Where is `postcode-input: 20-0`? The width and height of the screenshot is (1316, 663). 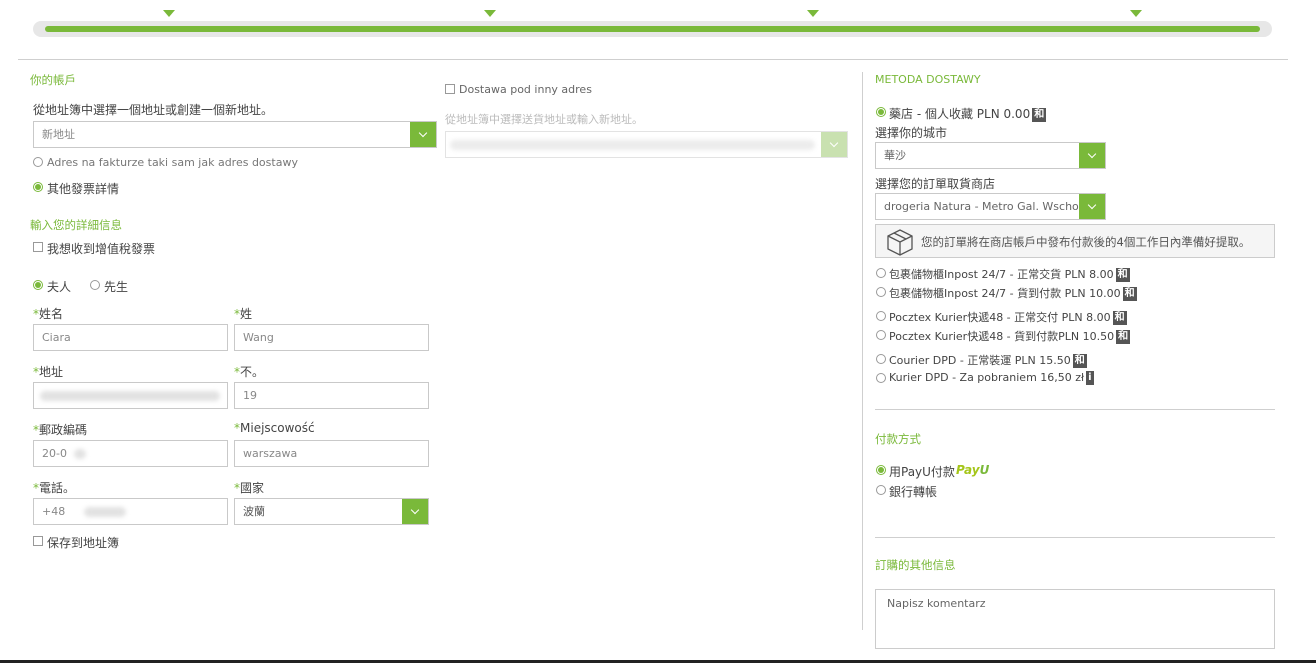
postcode-input: 20-0 is located at coordinates (130, 453).